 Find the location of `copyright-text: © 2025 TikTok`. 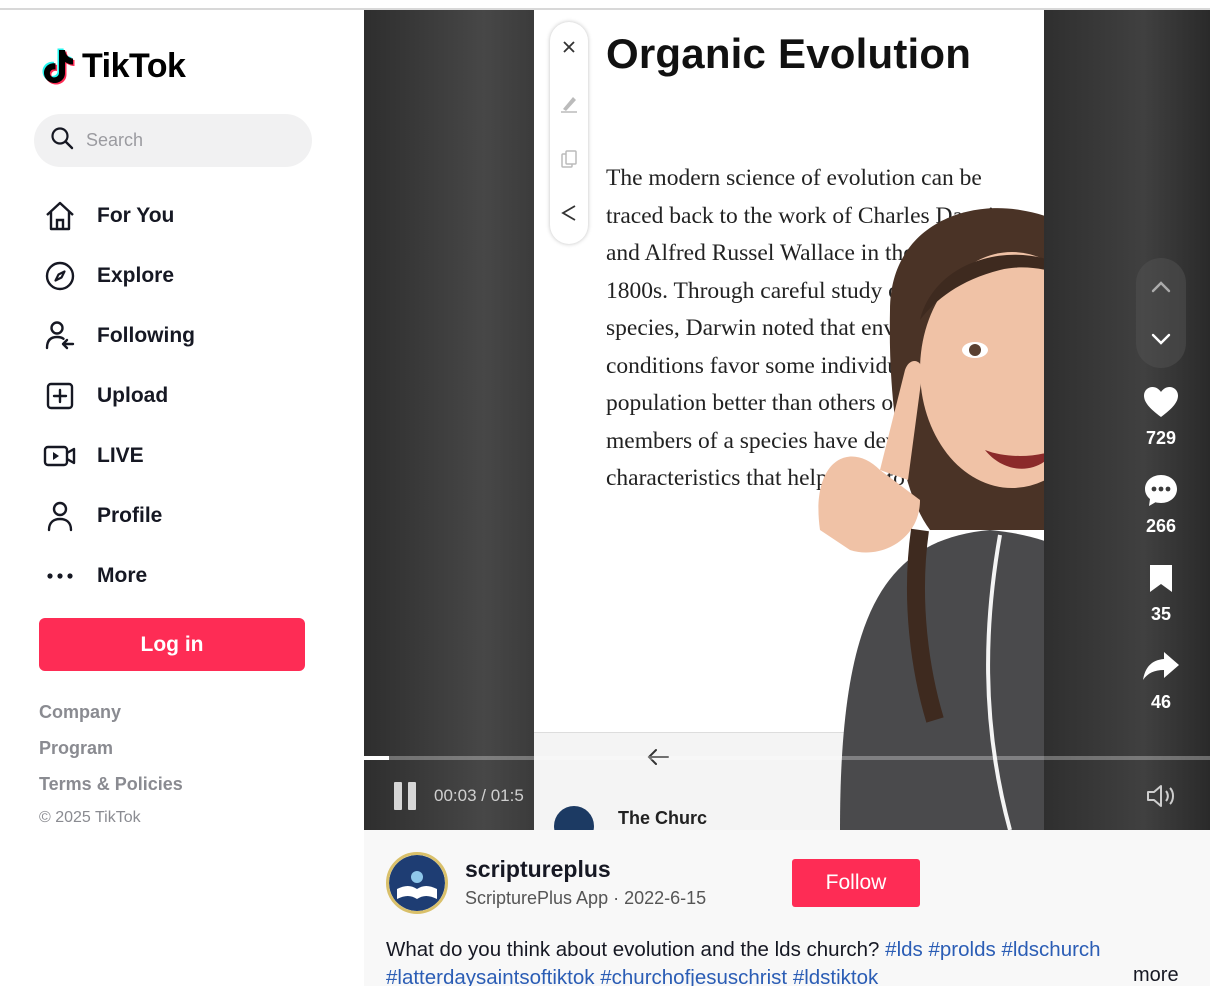

copyright-text: © 2025 TikTok is located at coordinates (90, 817).